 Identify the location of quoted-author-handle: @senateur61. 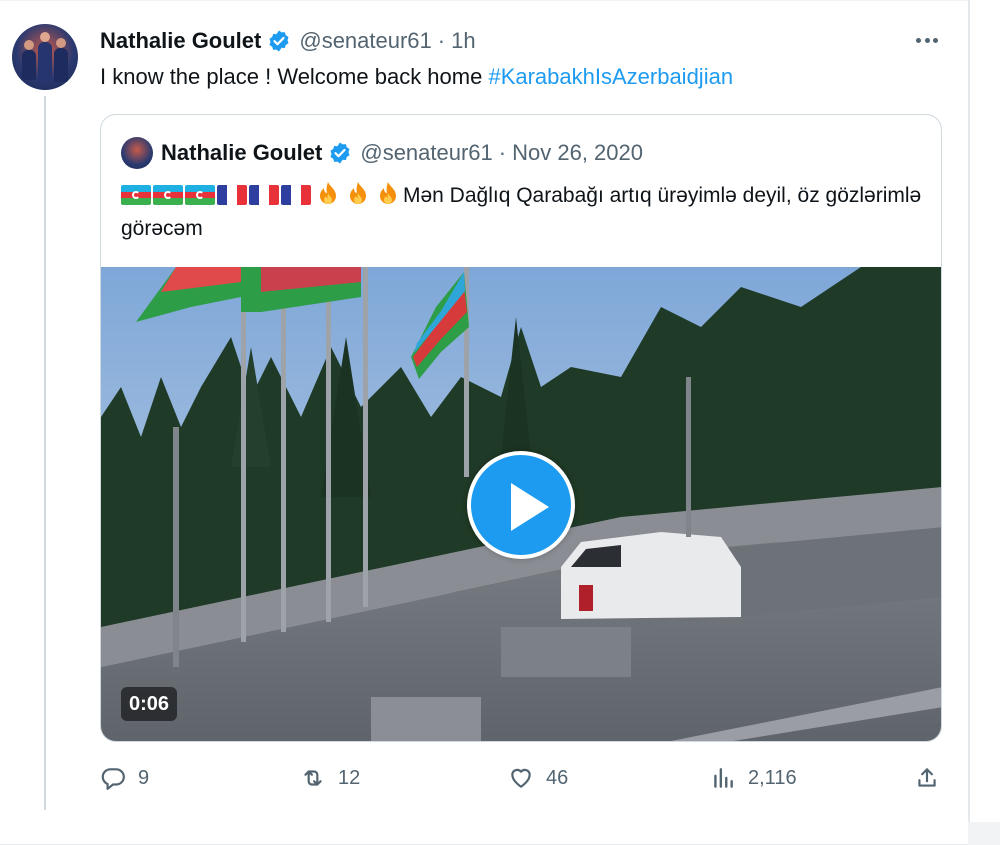
(426, 153).